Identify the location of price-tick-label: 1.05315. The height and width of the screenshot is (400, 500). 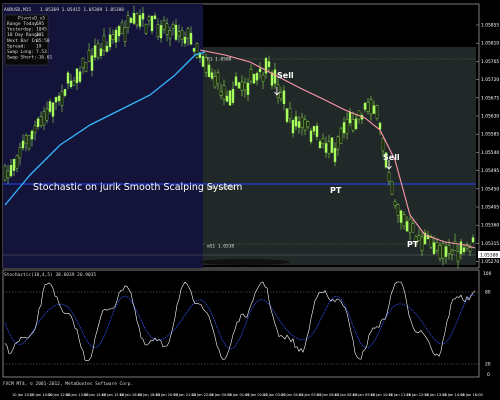
(490, 244).